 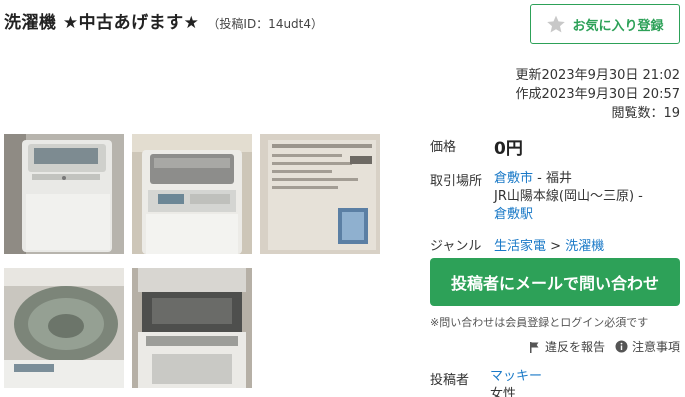 I want to click on drum-interior-photo, so click(x=64, y=328).